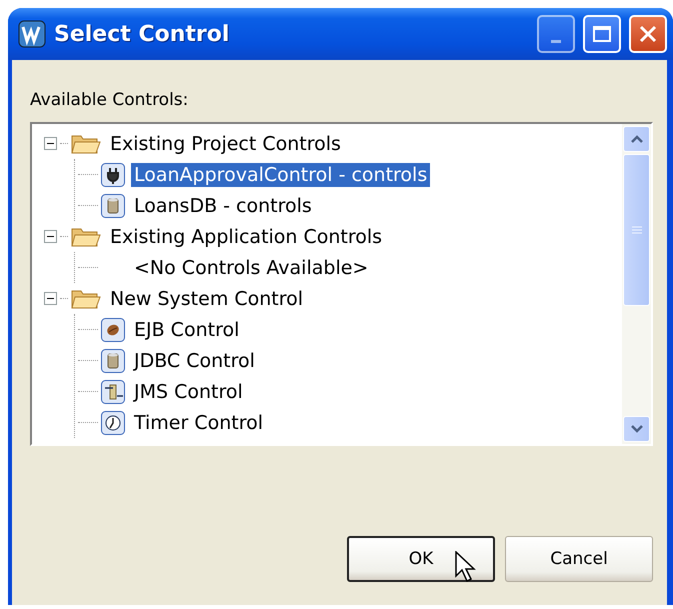 This screenshot has height=609, width=673. Describe the element at coordinates (636, 429) in the screenshot. I see `scroll-down-button` at that location.